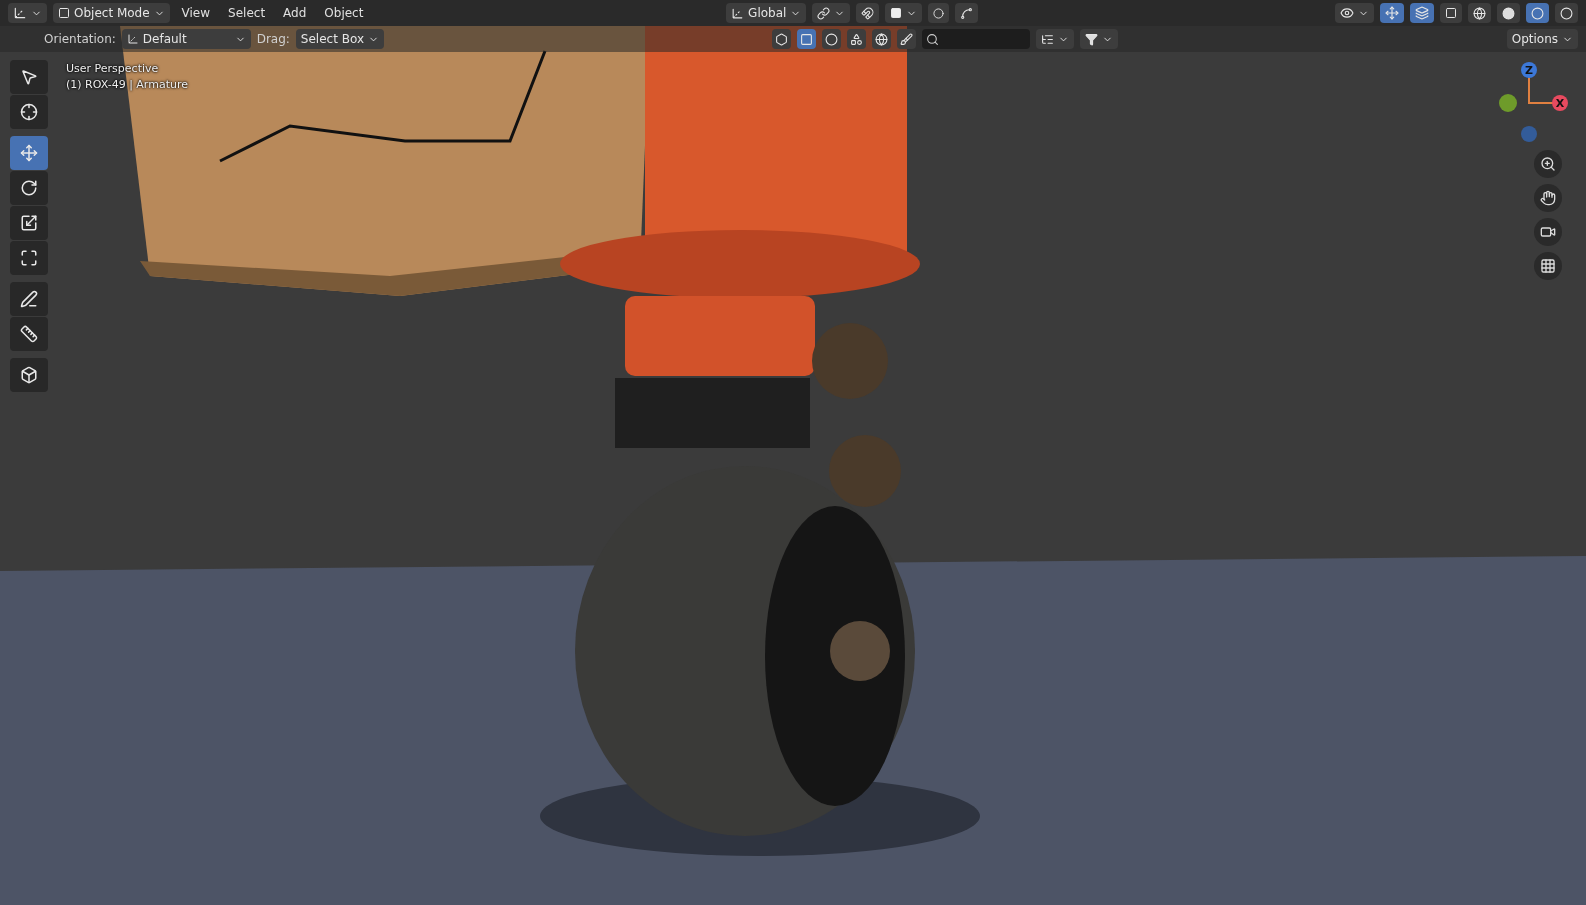  What do you see at coordinates (824, 13) in the screenshot?
I see `link-icon` at bounding box center [824, 13].